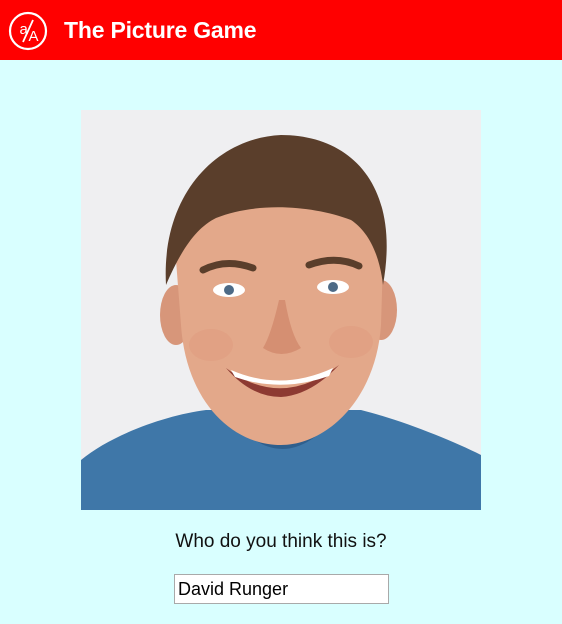 This screenshot has width=562, height=624. I want to click on question-text: Who do you think this is?, so click(281, 541).